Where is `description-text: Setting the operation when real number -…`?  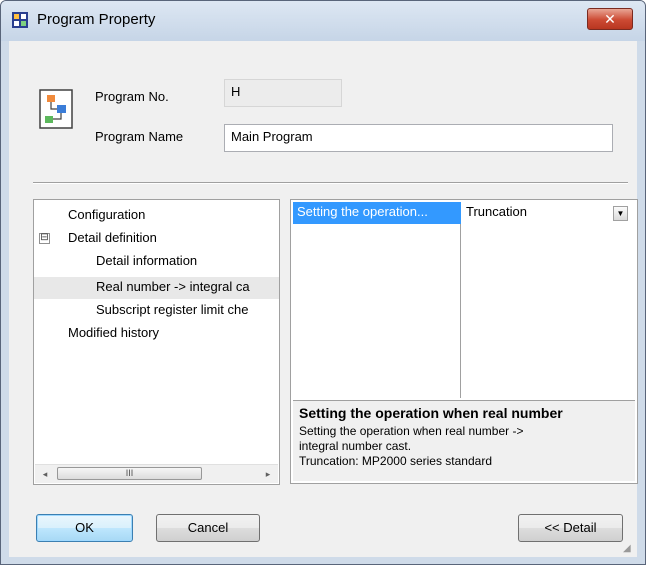
description-text: Setting the operation when real number -… is located at coordinates (464, 446).